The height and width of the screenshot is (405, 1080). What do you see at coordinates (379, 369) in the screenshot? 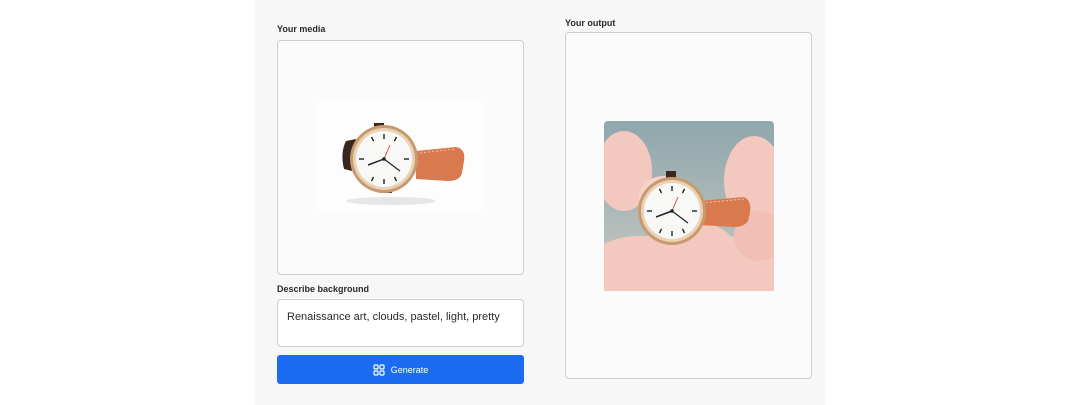
I see `sparkle-grid-icon` at bounding box center [379, 369].